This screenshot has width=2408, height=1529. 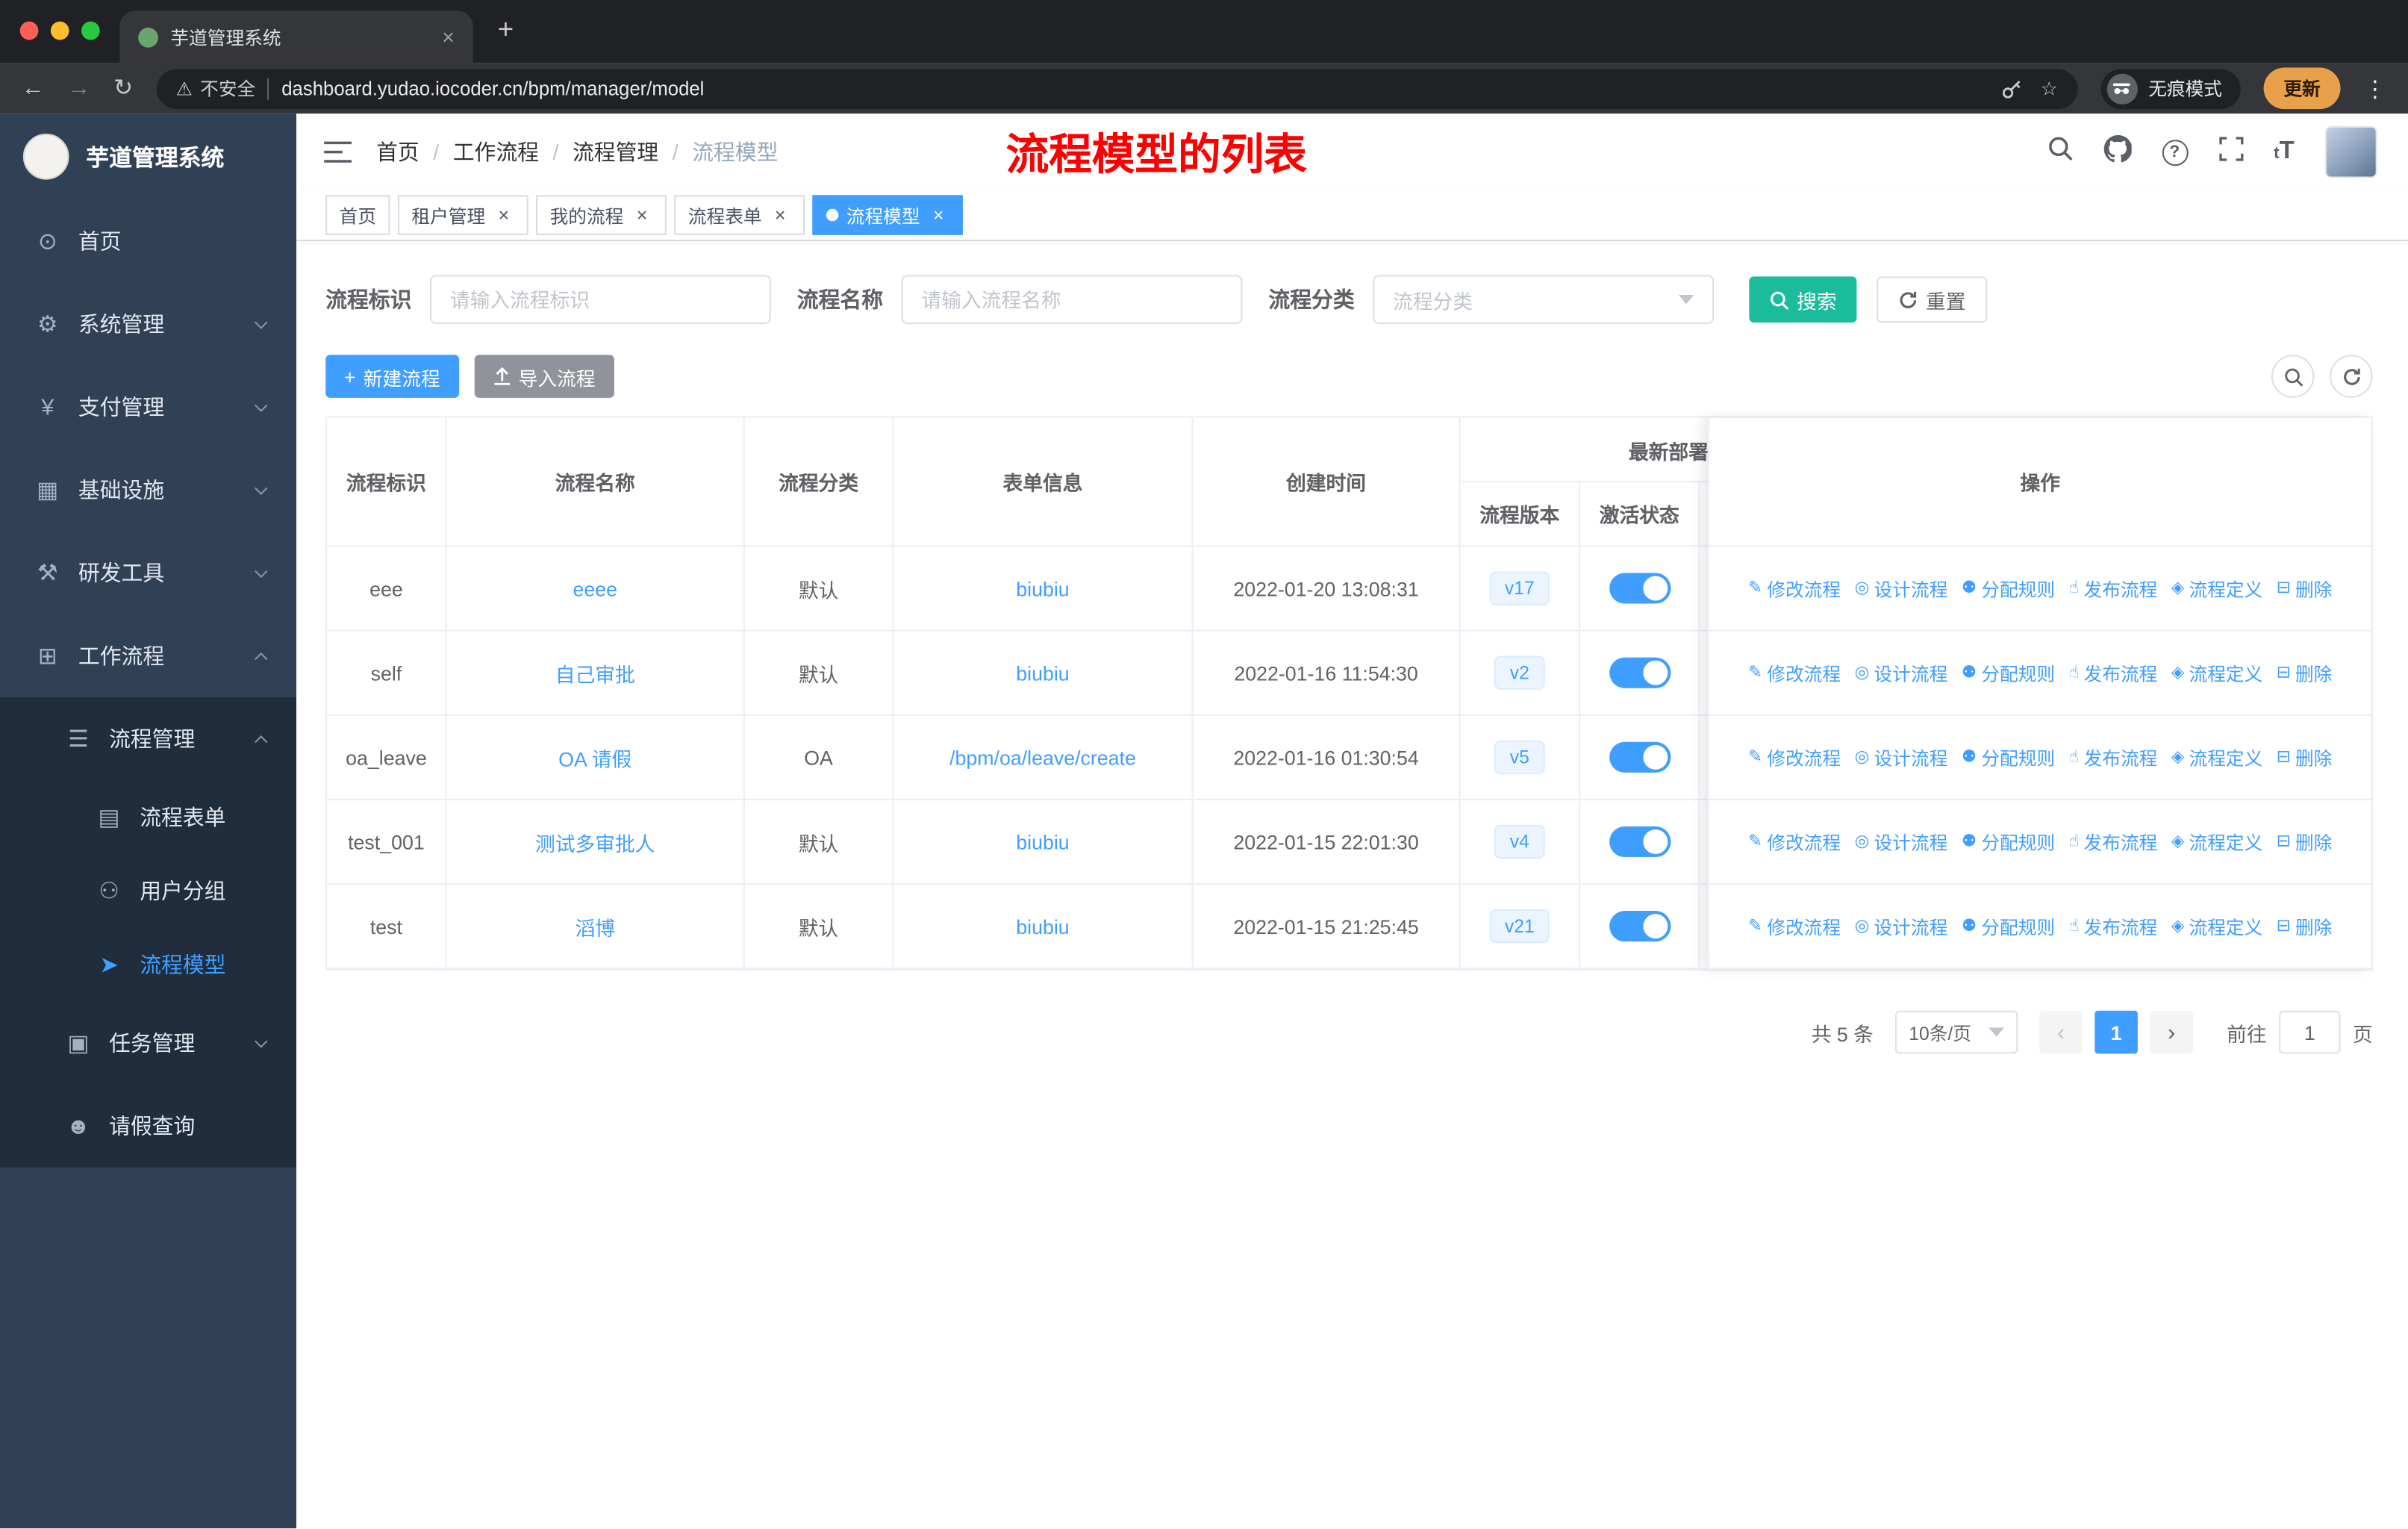 I want to click on page-size-select: 10条/页, so click(x=1956, y=1032).